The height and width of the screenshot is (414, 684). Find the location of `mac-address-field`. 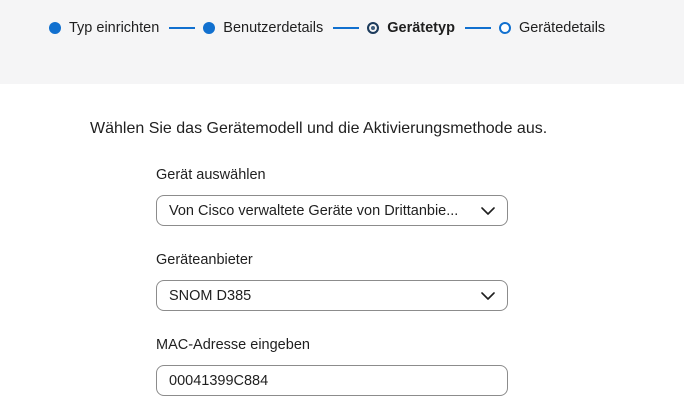

mac-address-field is located at coordinates (332, 380).